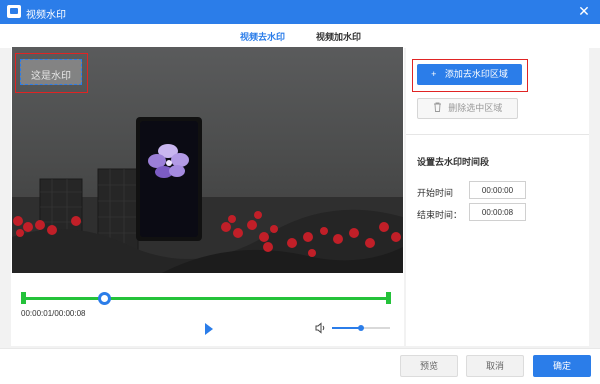 This screenshot has width=600, height=384. Describe the element at coordinates (51, 76) in the screenshot. I see `watermark-text: 这是水印` at that location.